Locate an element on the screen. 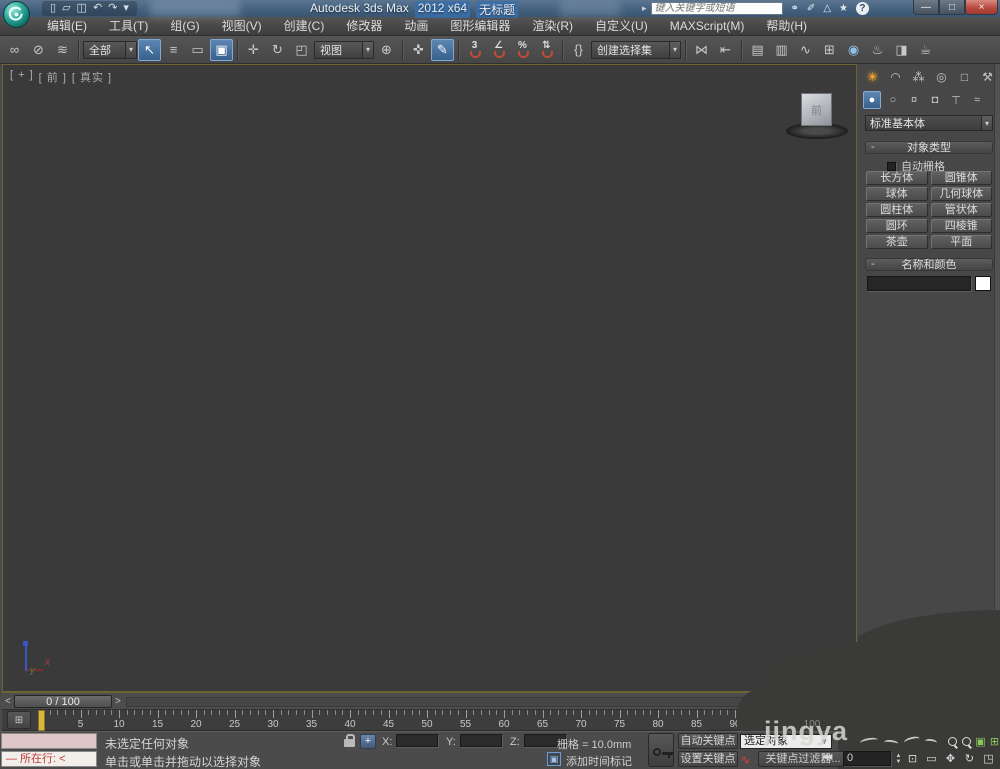 Image resolution: width=1000 pixels, height=769 pixels. menu-edit: 编辑(E) is located at coordinates (67, 26).